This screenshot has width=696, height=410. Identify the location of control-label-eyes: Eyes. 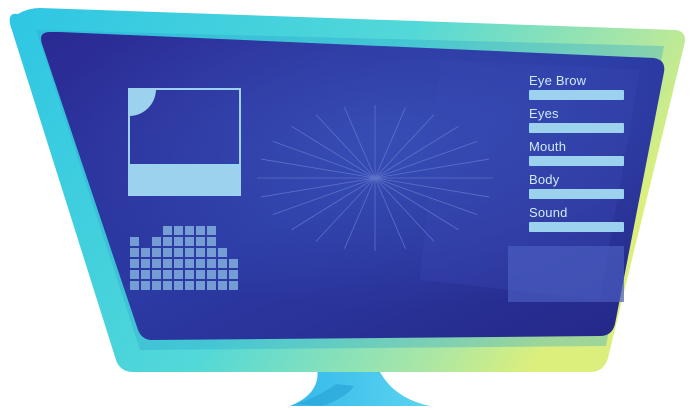
(544, 113).